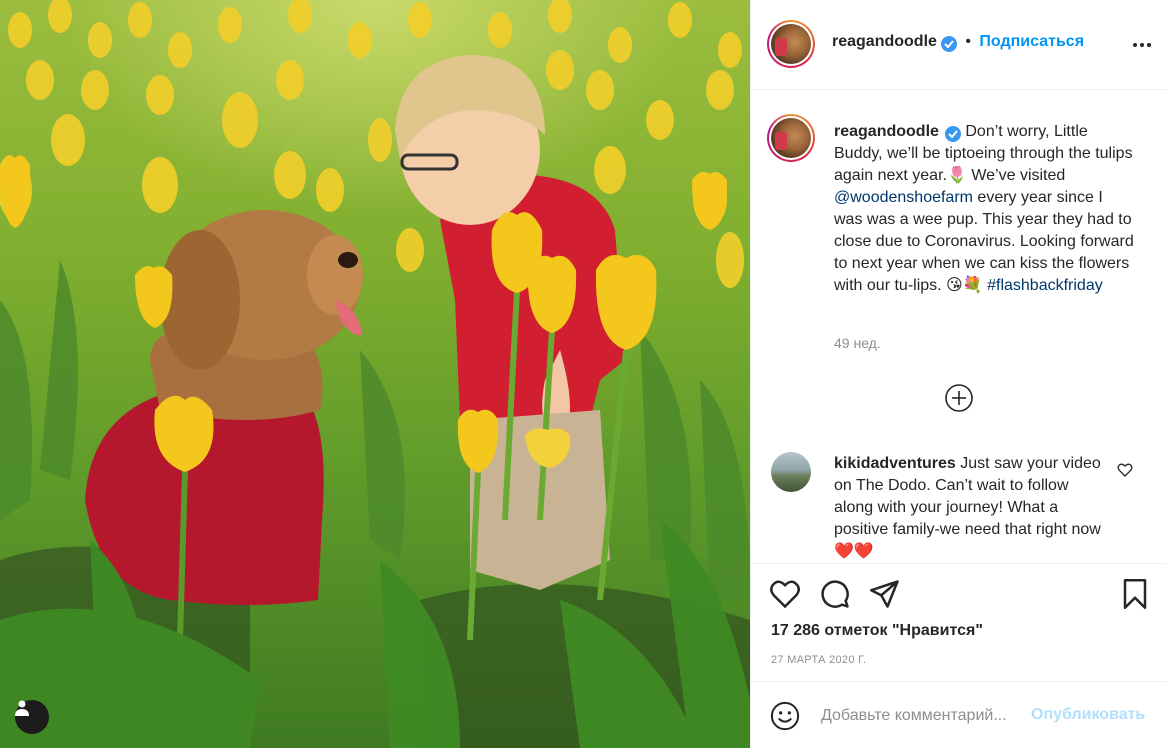 Image resolution: width=1166 pixels, height=748 pixels. What do you see at coordinates (1088, 715) in the screenshot?
I see `publish-button: Опубликовать` at bounding box center [1088, 715].